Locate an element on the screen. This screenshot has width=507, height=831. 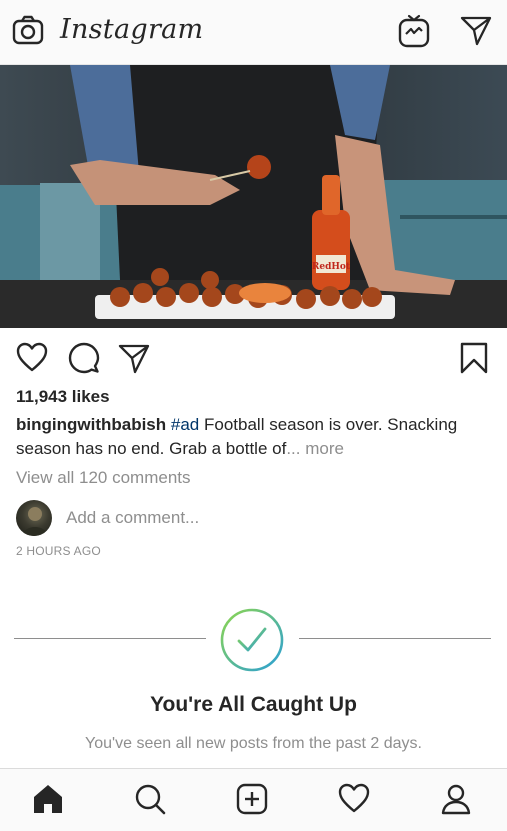
bottom-nav is located at coordinates (253, 799).